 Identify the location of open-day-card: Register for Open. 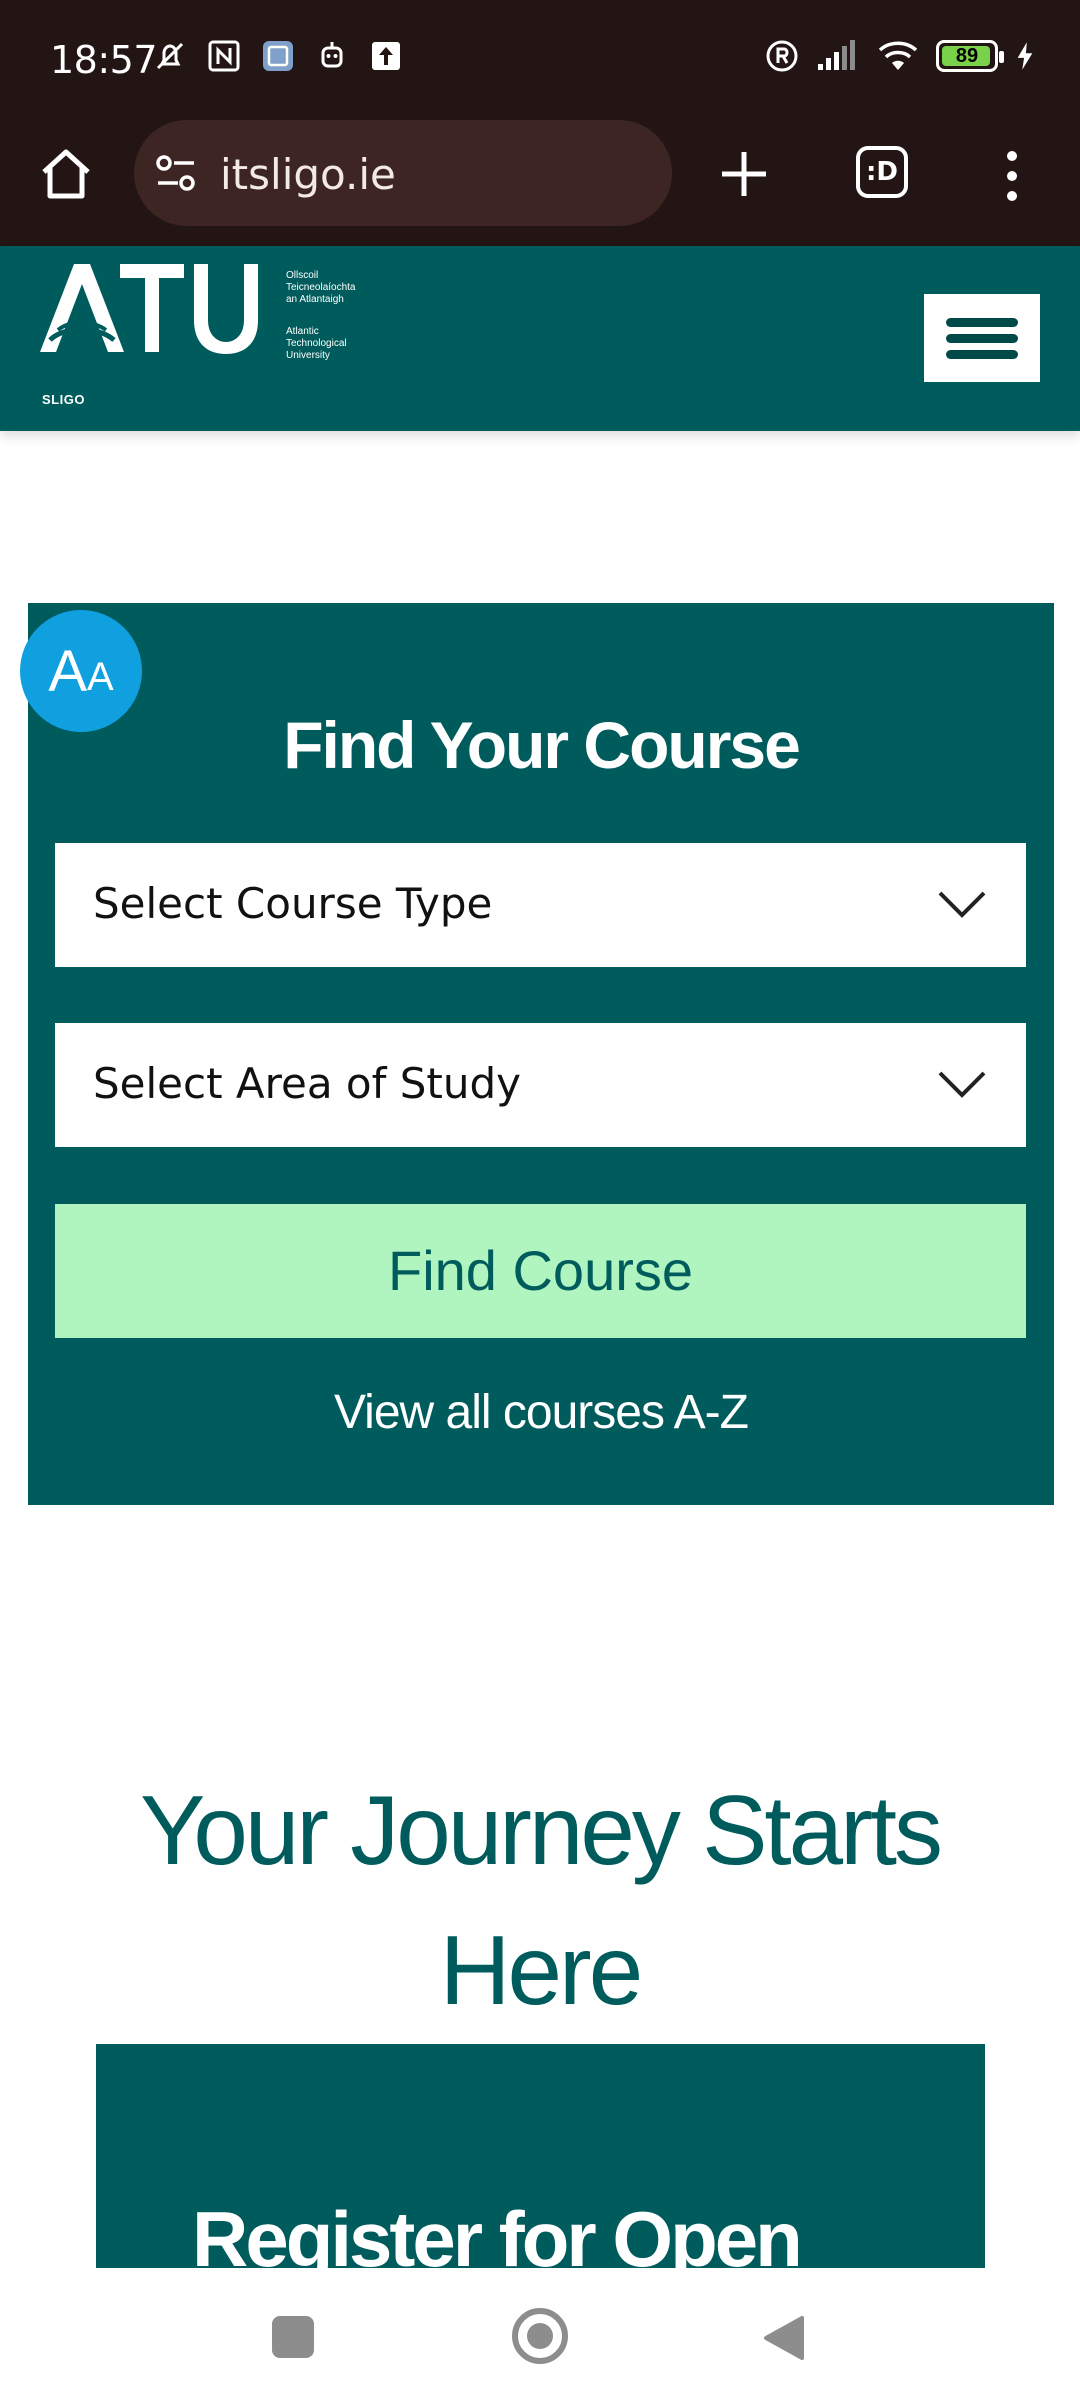
(540, 2156).